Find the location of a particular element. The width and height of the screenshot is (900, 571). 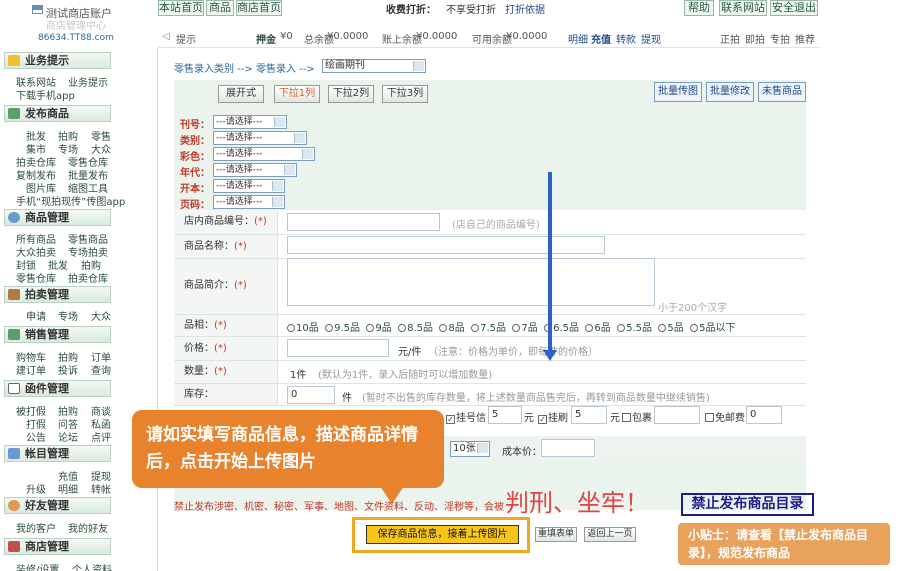

sidebar-item: 个人资料 is located at coordinates (92, 566).